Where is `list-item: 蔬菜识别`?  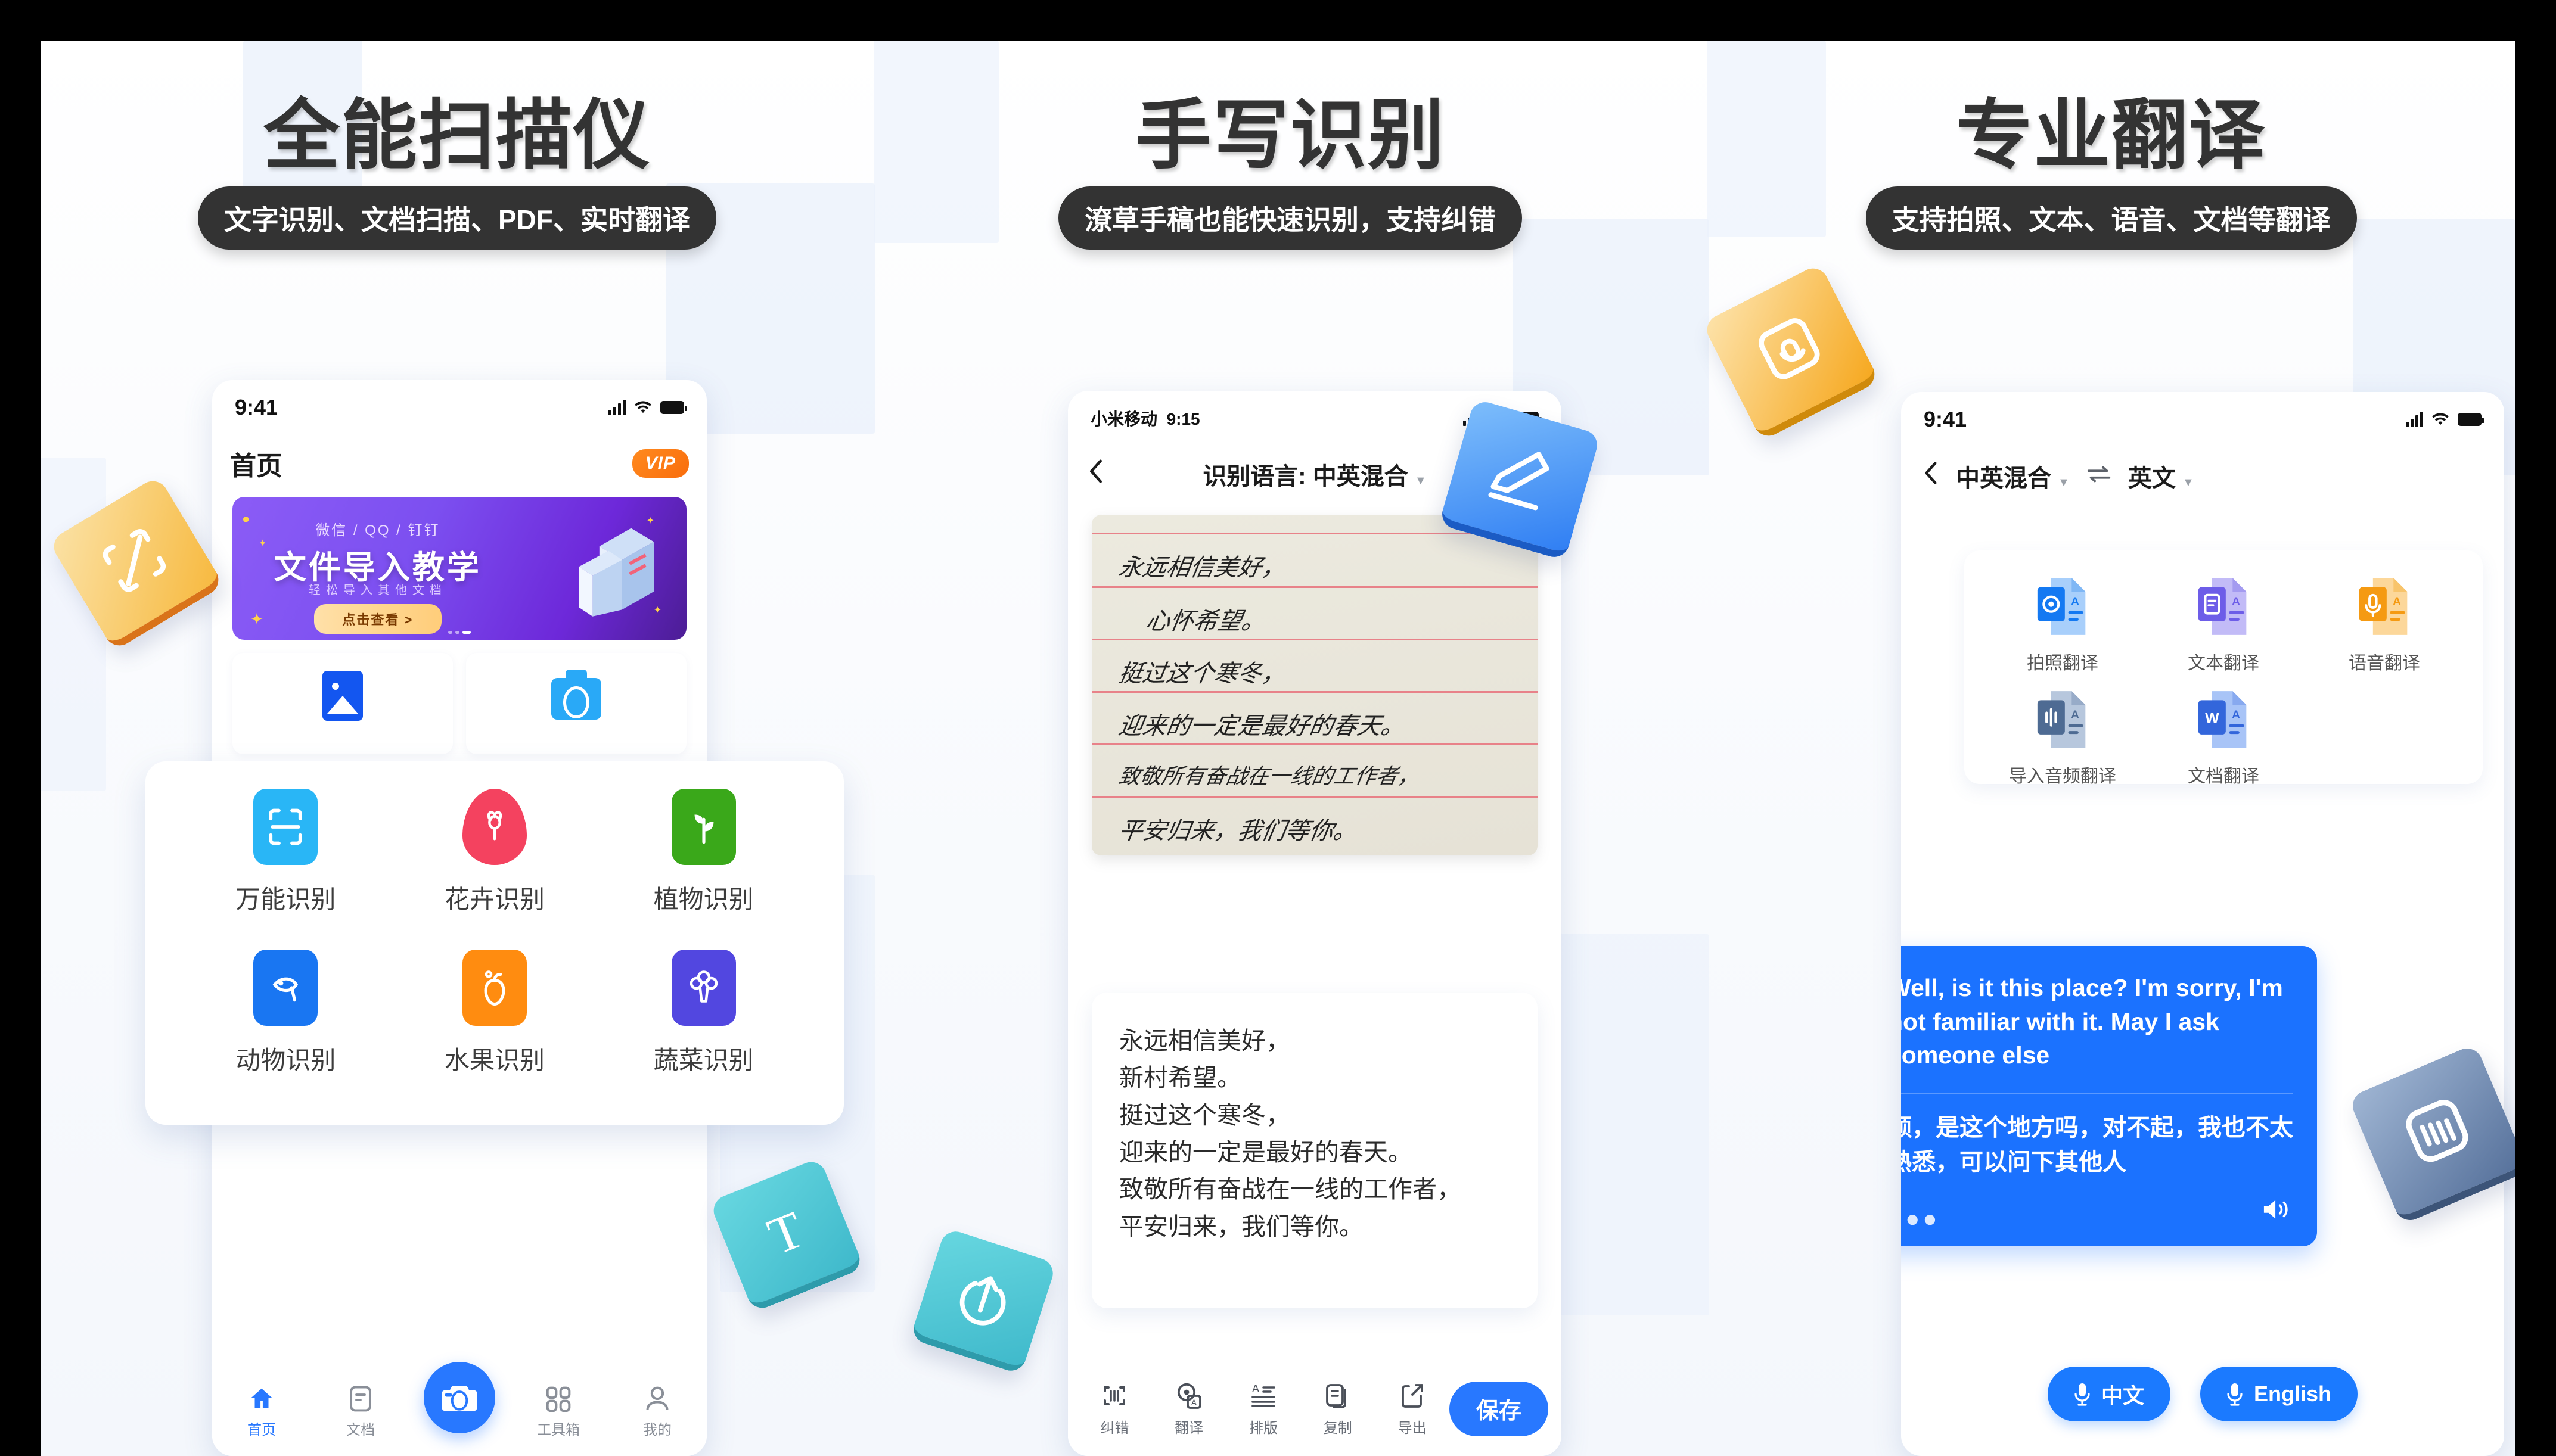 list-item: 蔬菜识别 is located at coordinates (703, 1023).